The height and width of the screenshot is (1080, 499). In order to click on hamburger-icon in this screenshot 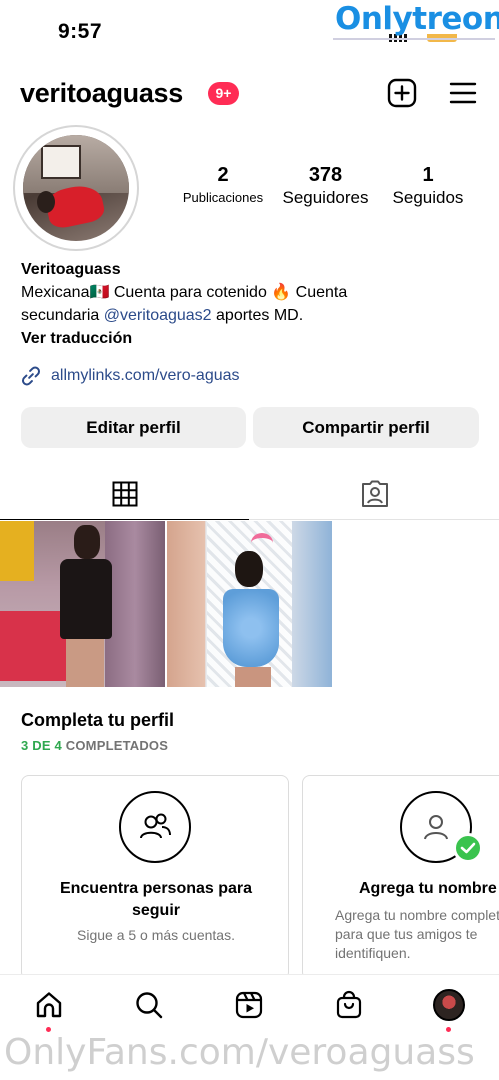, I will do `click(463, 93)`.